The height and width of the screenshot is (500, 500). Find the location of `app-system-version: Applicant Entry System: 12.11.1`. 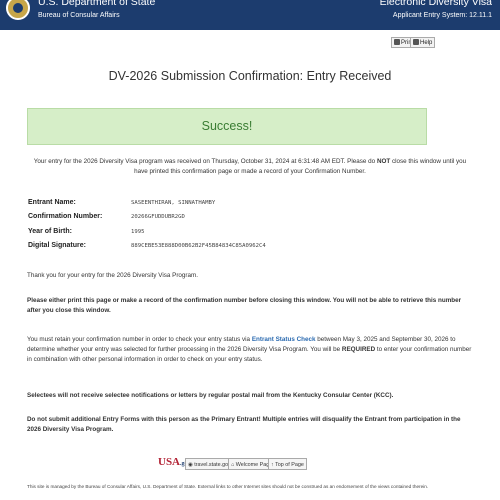

app-system-version: Applicant Entry System: 12.11.1 is located at coordinates (442, 15).